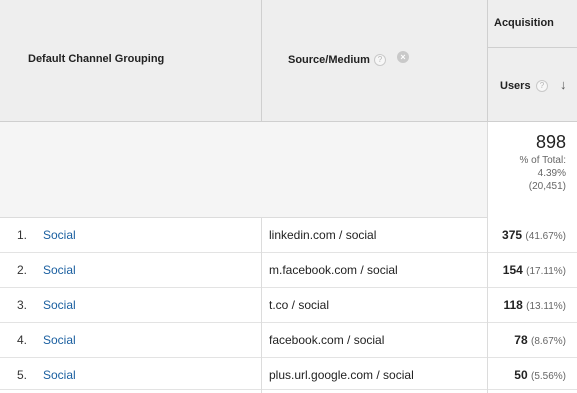 The image size is (577, 393). What do you see at coordinates (532, 85) in the screenshot?
I see `header-cell-users: Users ? ↓` at bounding box center [532, 85].